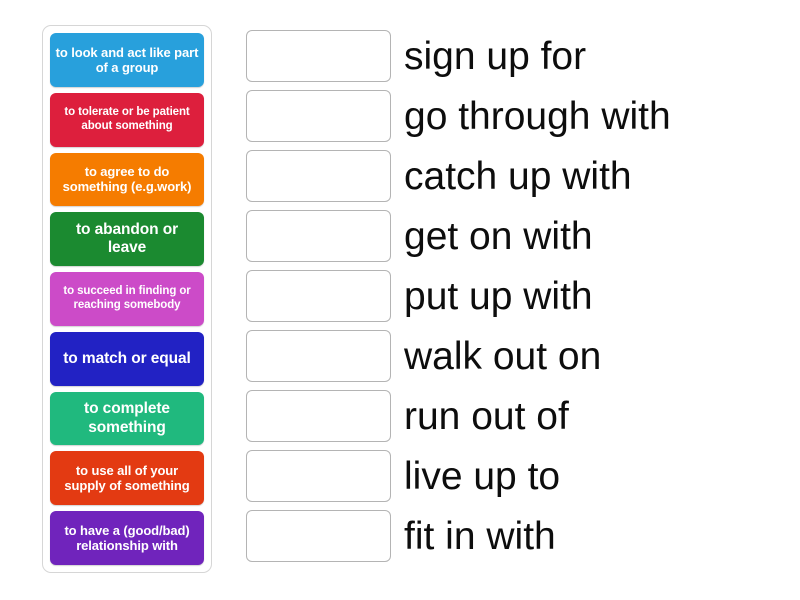  I want to click on definition-tile-label: to have a (good/bad) relationship with, so click(127, 538).